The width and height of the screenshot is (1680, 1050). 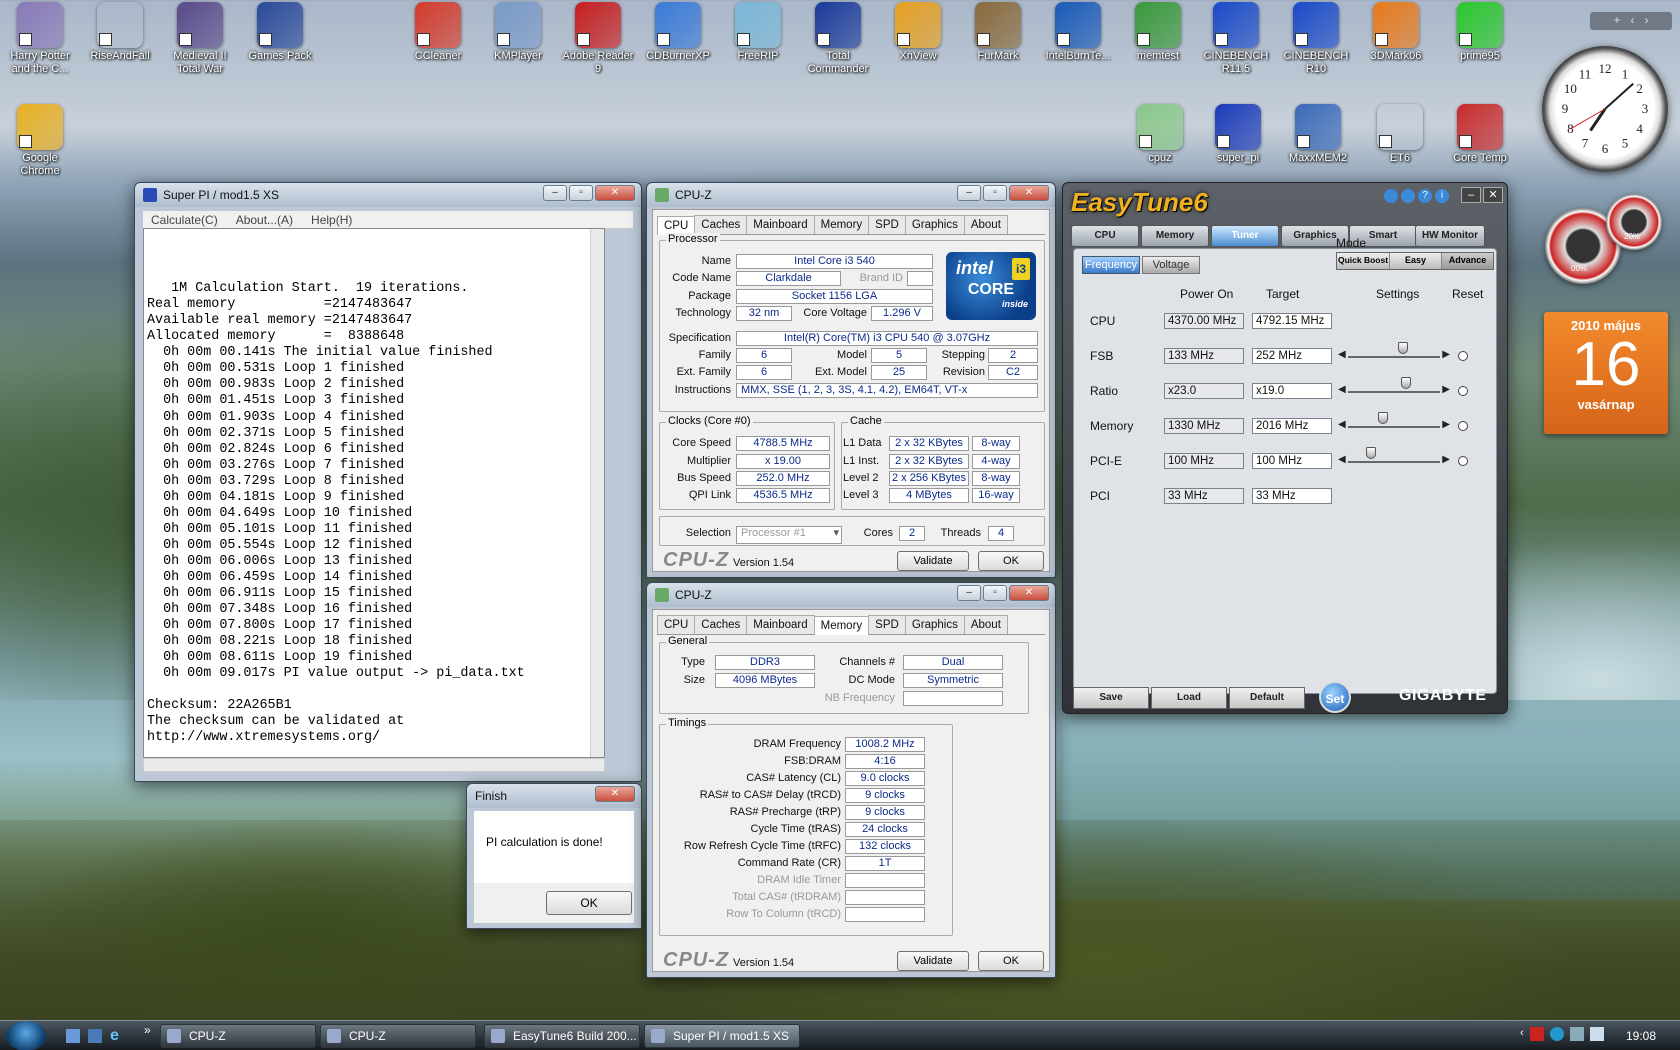 What do you see at coordinates (838, 39) in the screenshot?
I see `desktop-icon: Total Commander` at bounding box center [838, 39].